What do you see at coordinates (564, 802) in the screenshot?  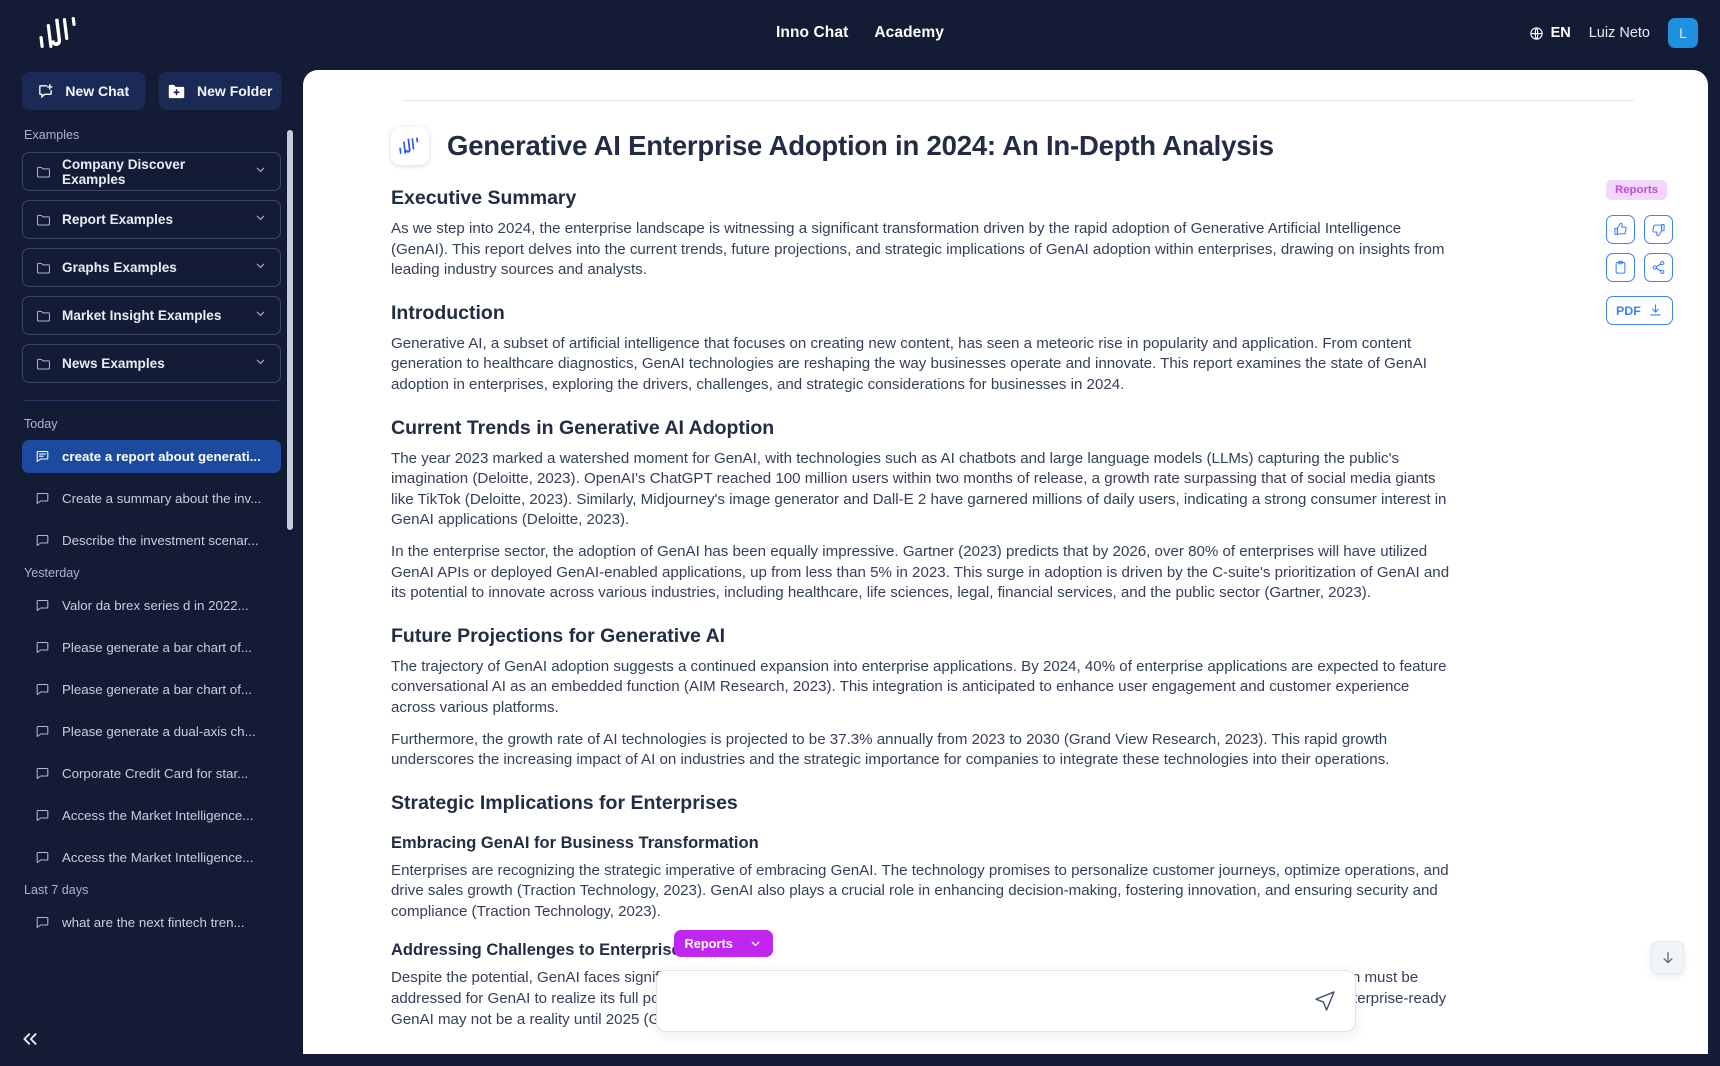 I see `section-heading: Strategic Implications for Enterprises` at bounding box center [564, 802].